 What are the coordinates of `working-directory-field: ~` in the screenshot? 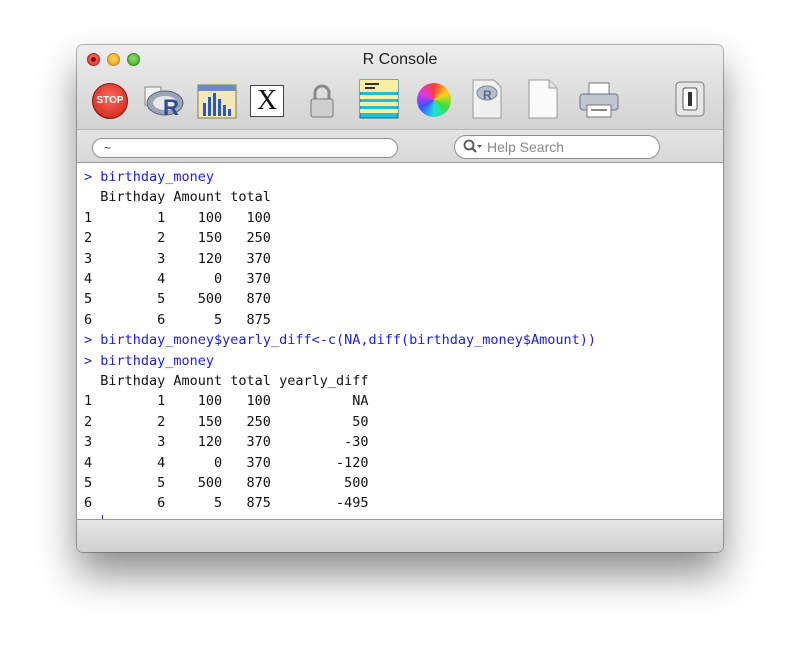 It's located at (245, 148).